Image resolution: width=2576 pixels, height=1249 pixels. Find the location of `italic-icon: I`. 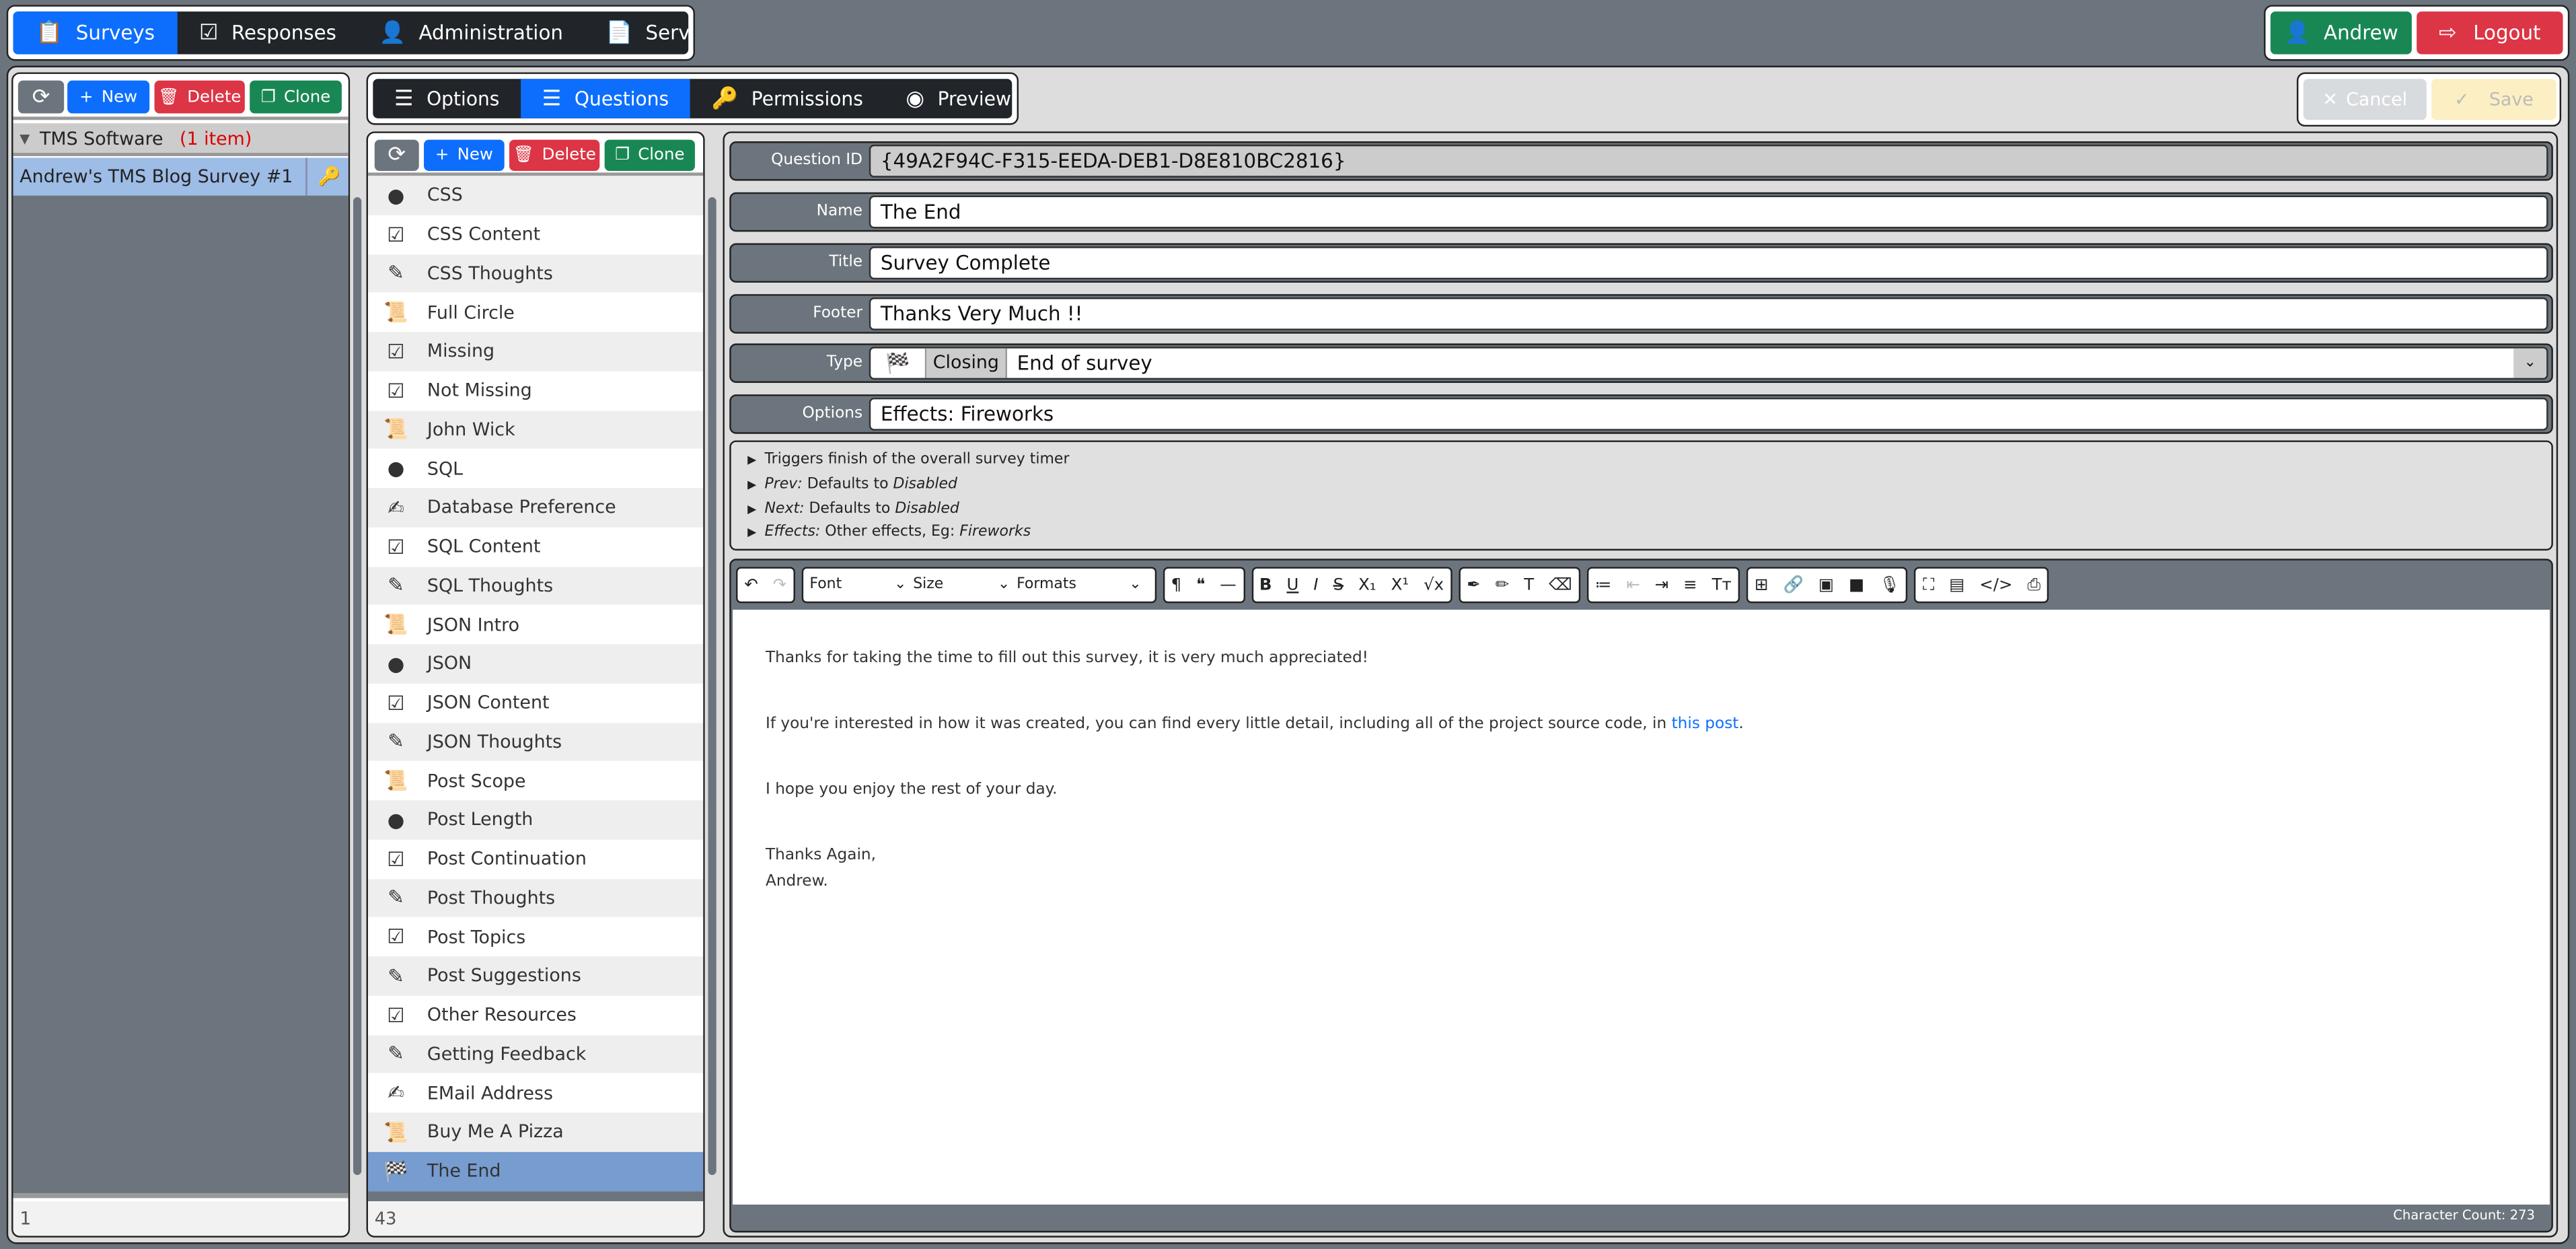

italic-icon: I is located at coordinates (1315, 585).